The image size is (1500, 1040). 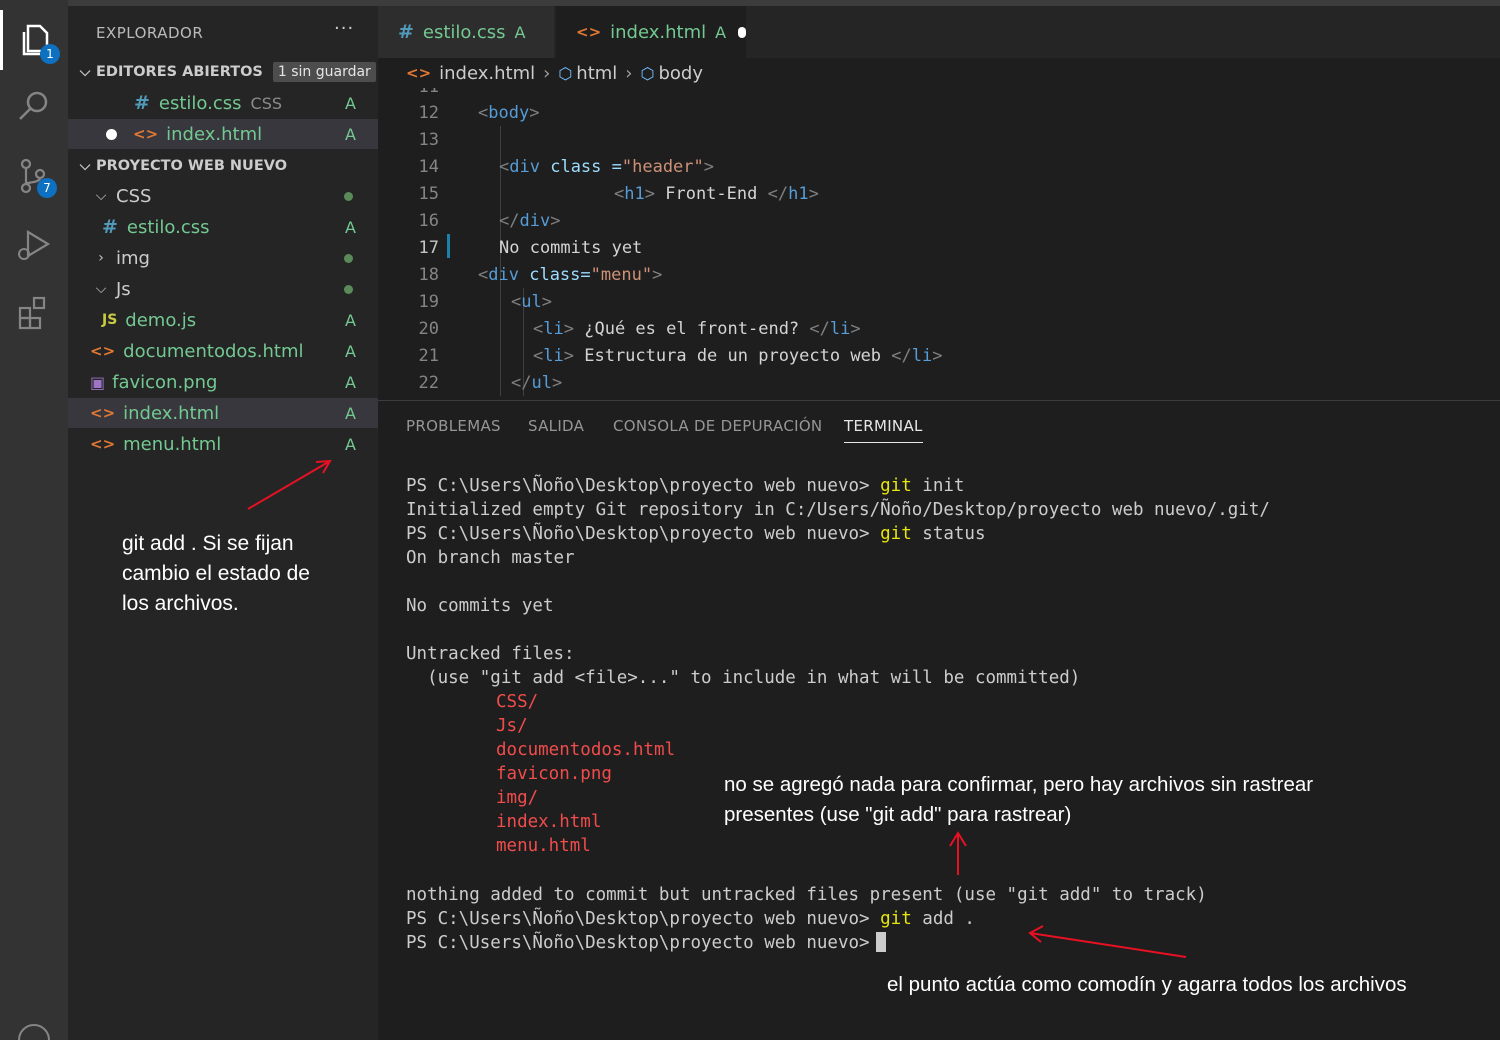 I want to click on file-item: <> documentodos.html A, so click(x=223, y=351).